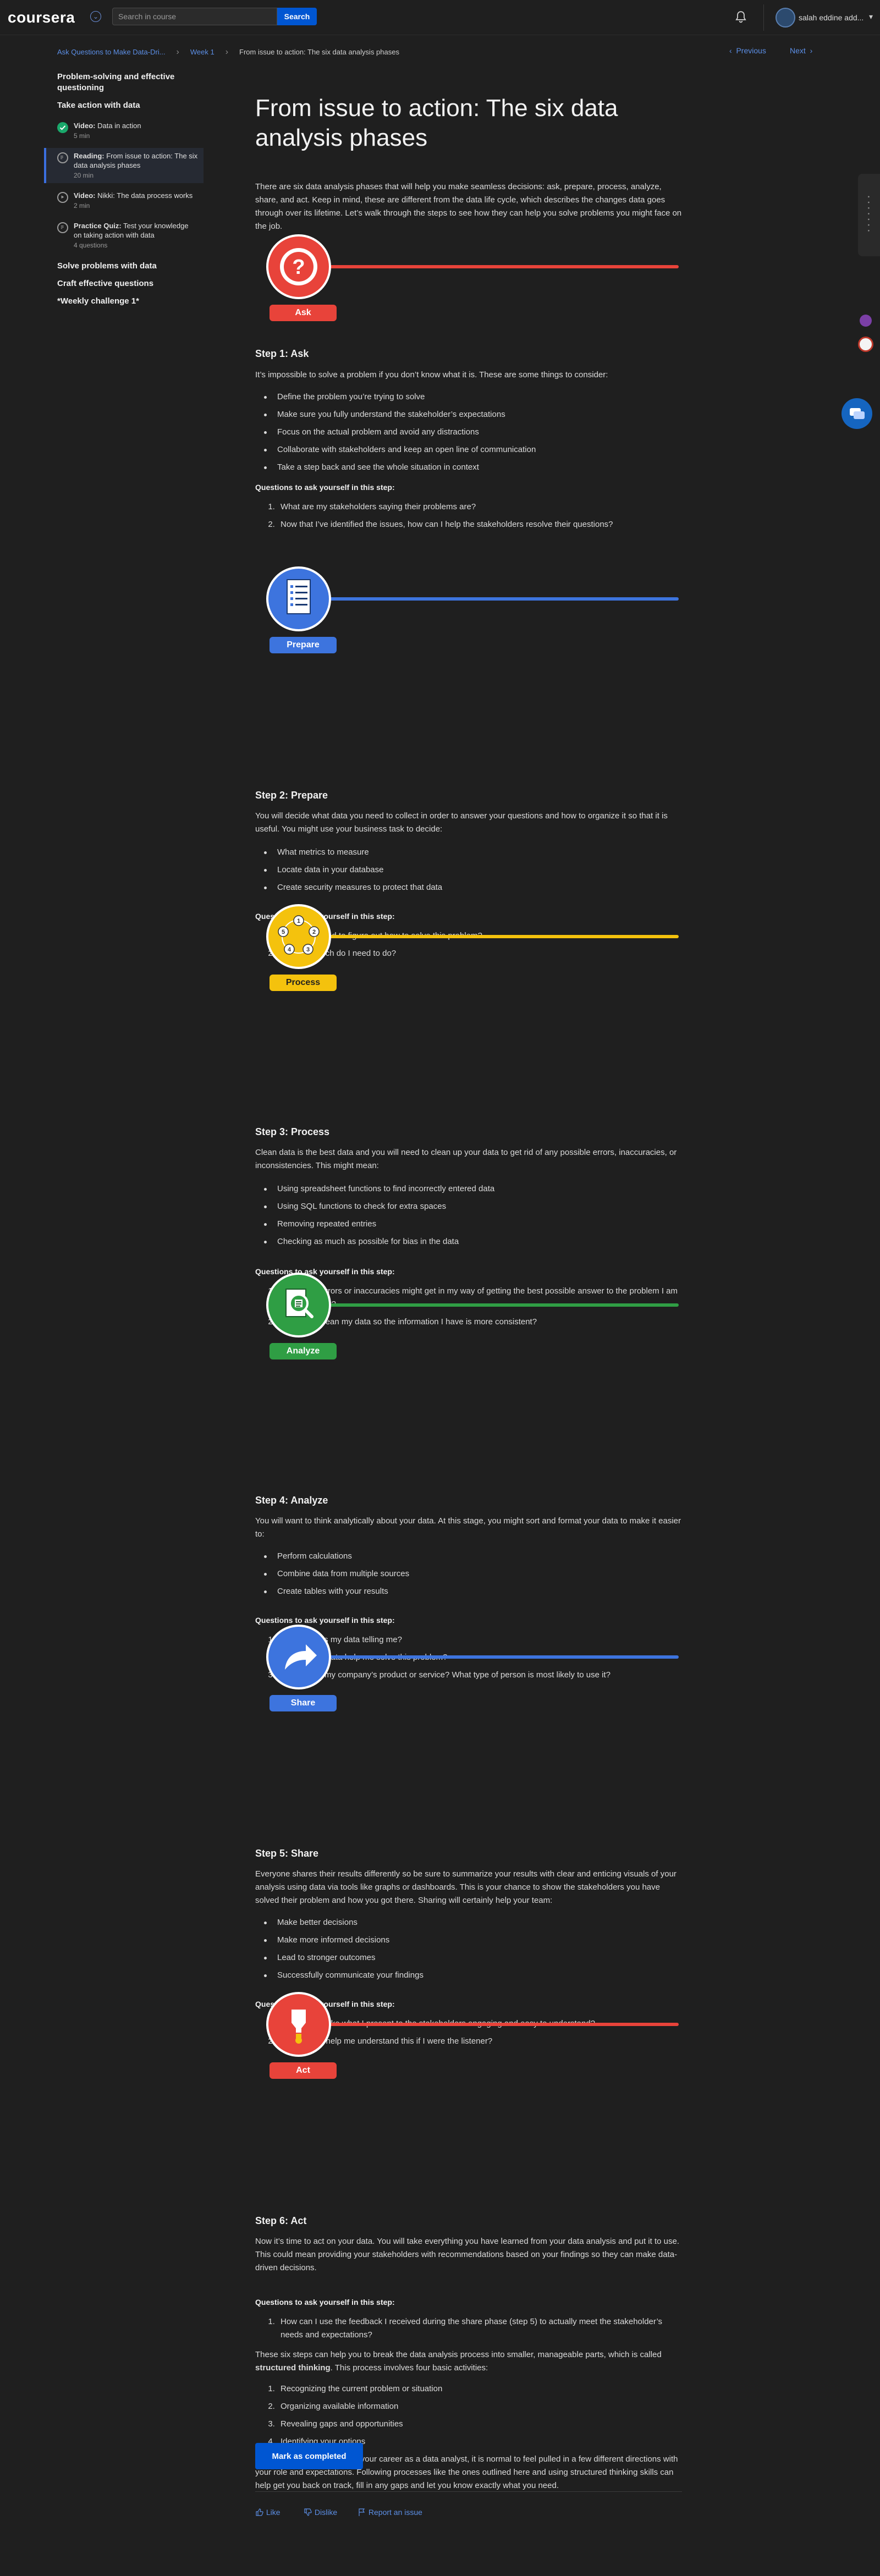  I want to click on flag-icon, so click(362, 2512).